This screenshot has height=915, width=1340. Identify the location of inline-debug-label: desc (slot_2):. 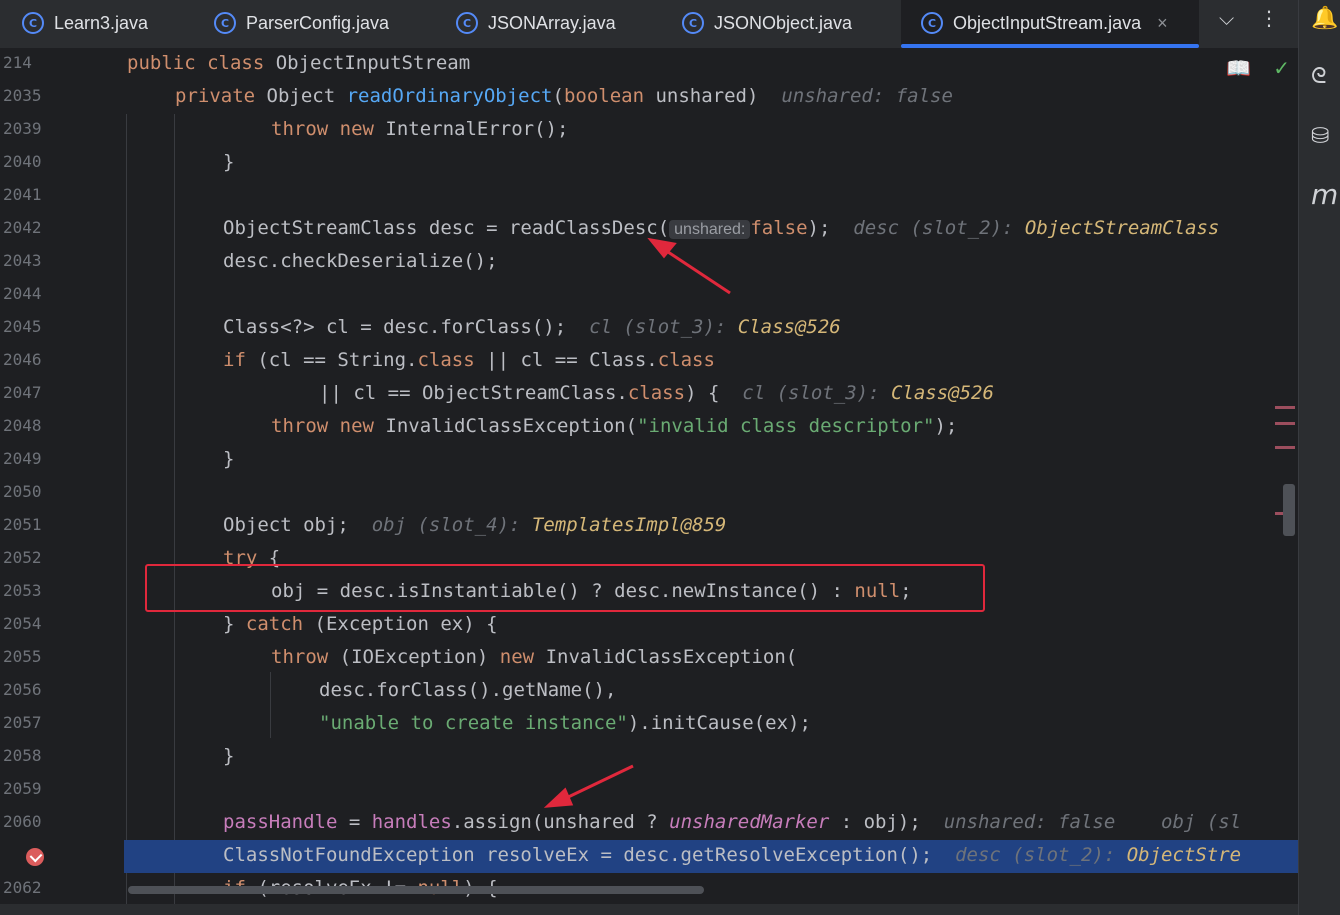
(1041, 855).